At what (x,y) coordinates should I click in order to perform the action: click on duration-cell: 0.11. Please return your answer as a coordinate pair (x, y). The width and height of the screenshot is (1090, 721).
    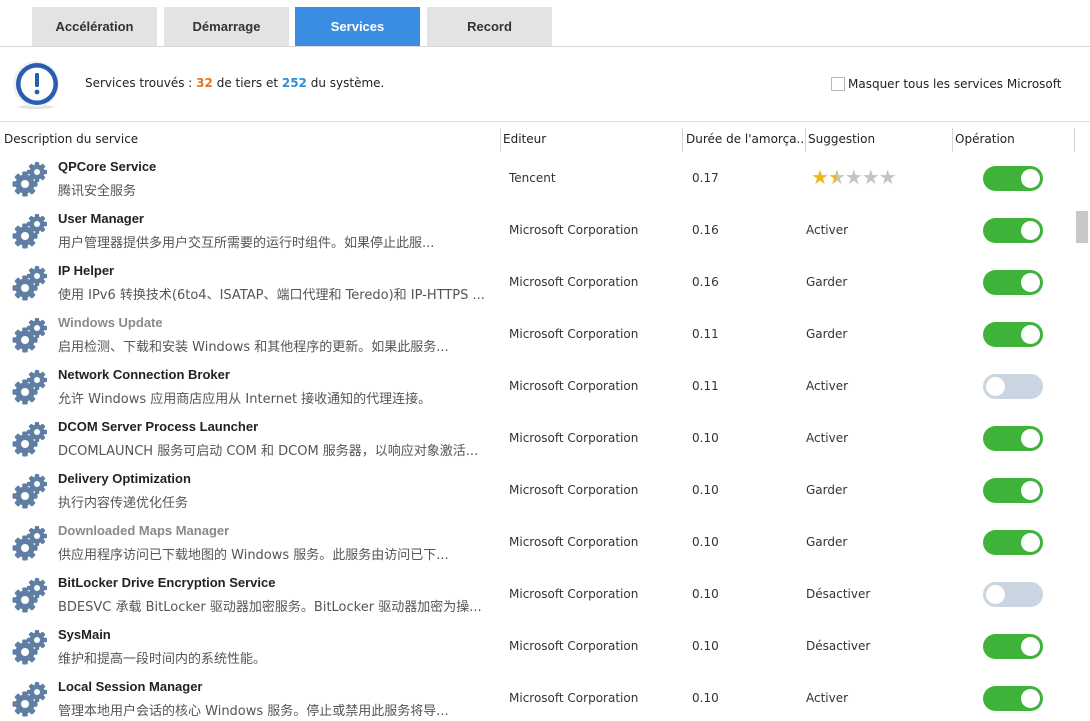
    Looking at the image, I should click on (705, 386).